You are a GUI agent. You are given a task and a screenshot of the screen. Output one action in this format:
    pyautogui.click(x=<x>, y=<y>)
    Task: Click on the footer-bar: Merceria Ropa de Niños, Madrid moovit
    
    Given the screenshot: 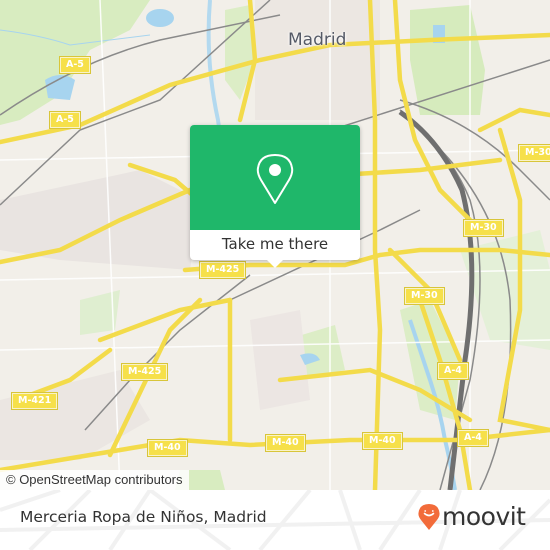 What is the action you would take?
    pyautogui.click(x=275, y=520)
    